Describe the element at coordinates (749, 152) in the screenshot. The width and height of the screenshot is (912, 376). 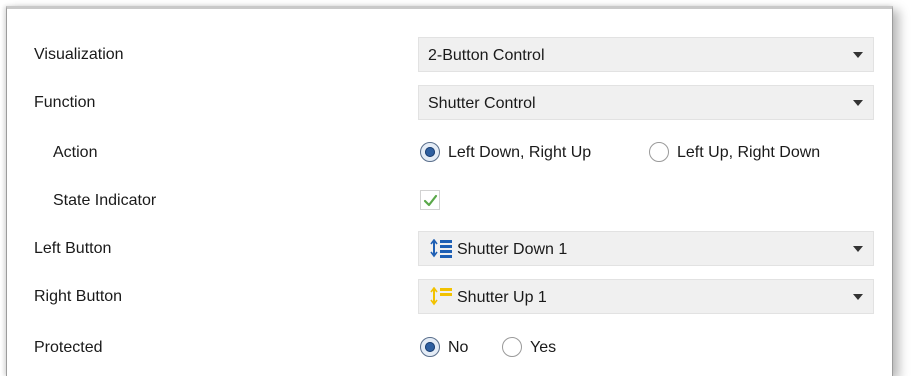
I see `action-option-label: Left Up, Right Down` at that location.